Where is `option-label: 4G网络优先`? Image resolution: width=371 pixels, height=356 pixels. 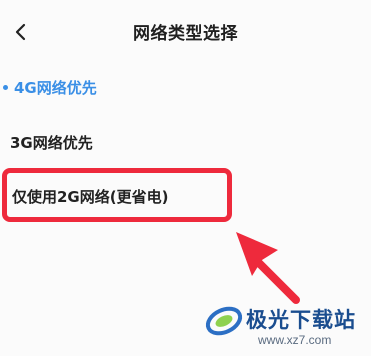 option-label: 4G网络优先 is located at coordinates (55, 88).